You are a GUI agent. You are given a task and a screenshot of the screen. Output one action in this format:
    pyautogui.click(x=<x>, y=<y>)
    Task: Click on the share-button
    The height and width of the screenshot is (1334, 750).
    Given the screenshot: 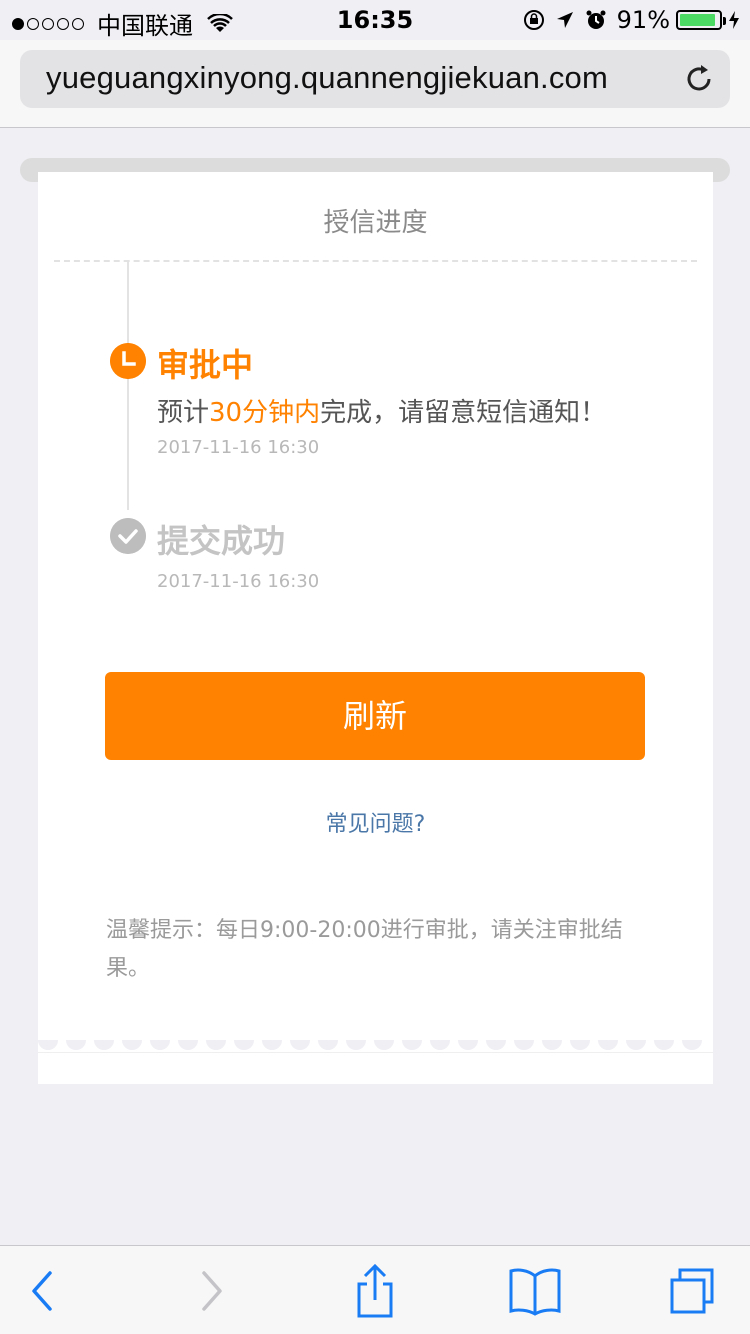 What is the action you would take?
    pyautogui.click(x=375, y=1291)
    